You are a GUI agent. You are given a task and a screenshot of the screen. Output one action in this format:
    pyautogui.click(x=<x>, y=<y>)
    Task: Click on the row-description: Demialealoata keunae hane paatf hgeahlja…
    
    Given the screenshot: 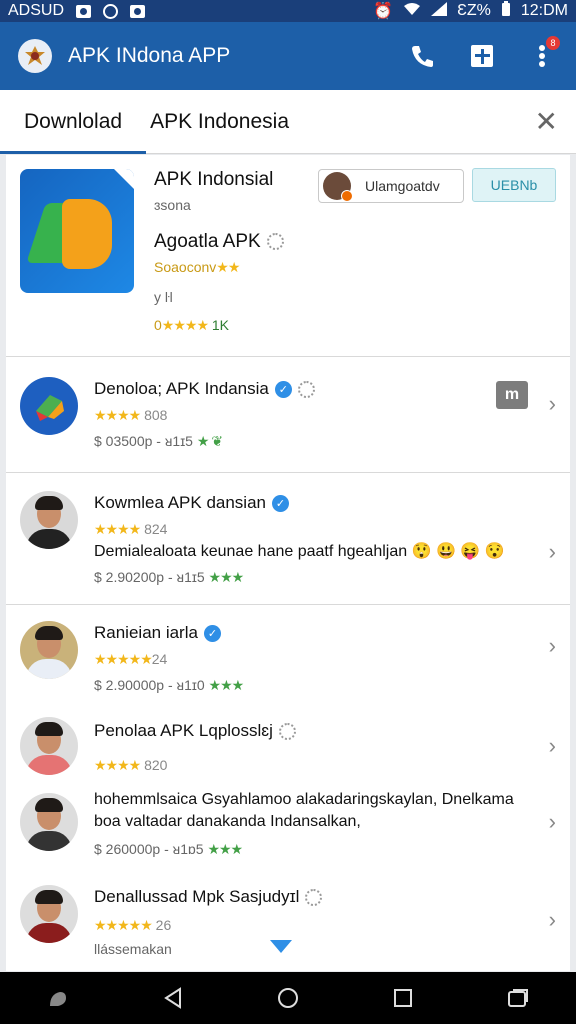 What is the action you would take?
    pyautogui.click(x=299, y=551)
    